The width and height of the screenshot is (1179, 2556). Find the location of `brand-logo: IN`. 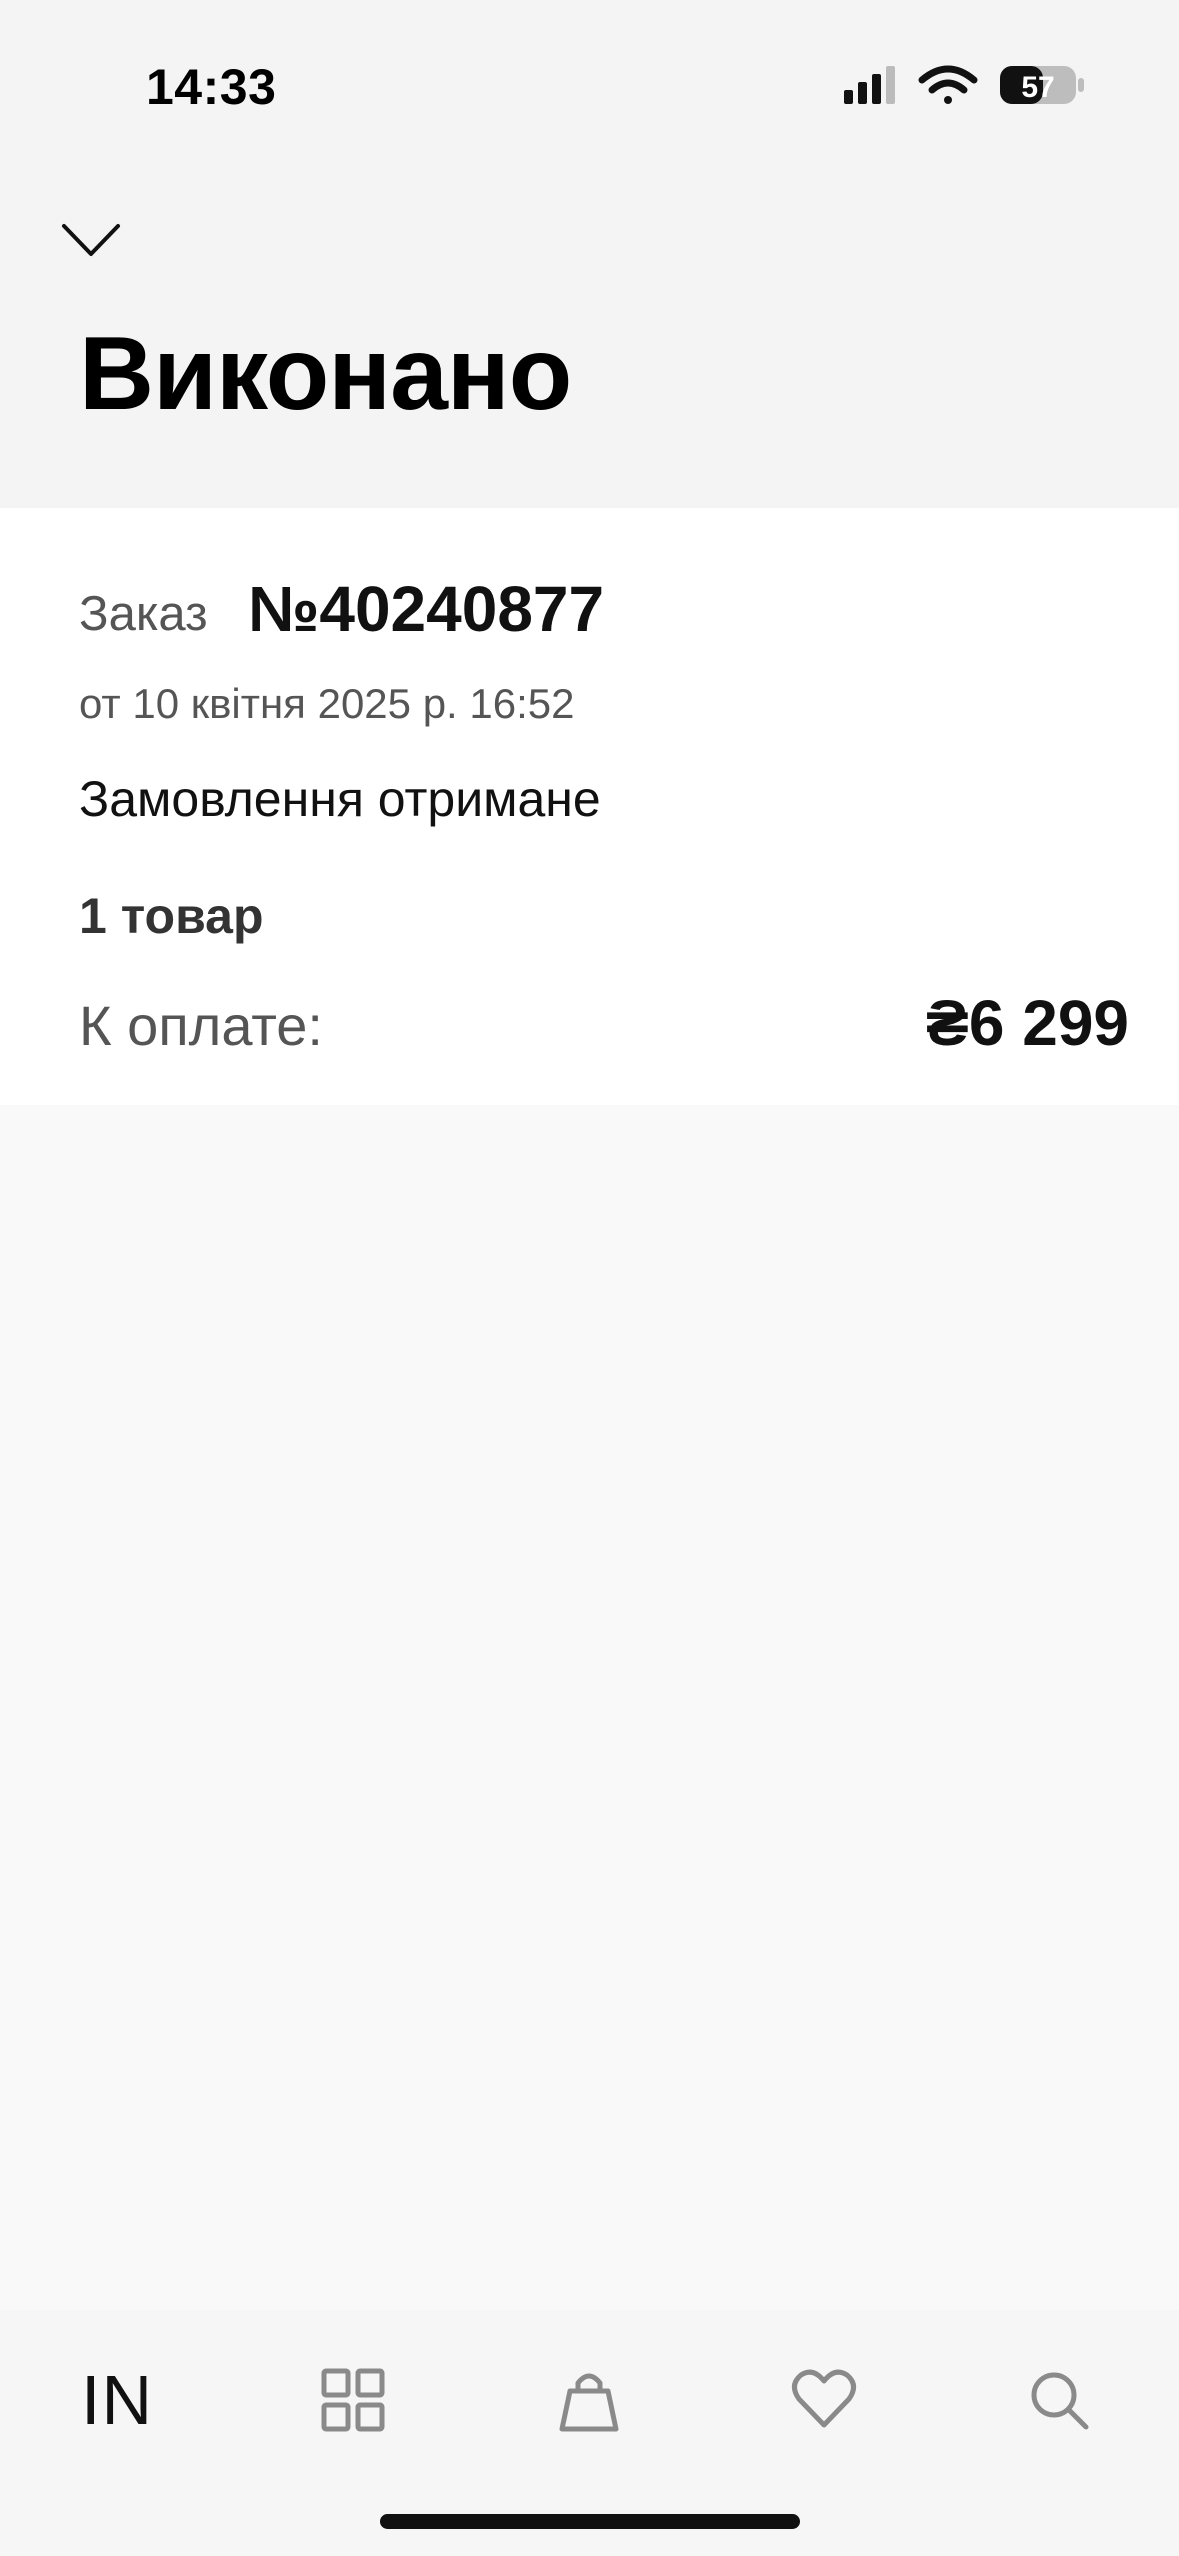

brand-logo: IN is located at coordinates (117, 2400).